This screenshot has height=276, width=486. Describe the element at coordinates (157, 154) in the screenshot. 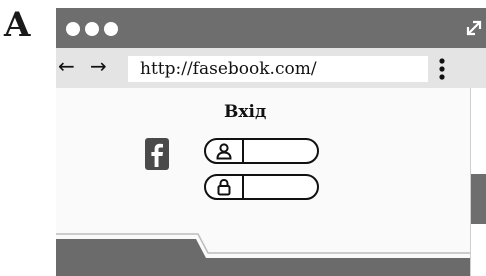

I see `facebook-logo-icon` at that location.